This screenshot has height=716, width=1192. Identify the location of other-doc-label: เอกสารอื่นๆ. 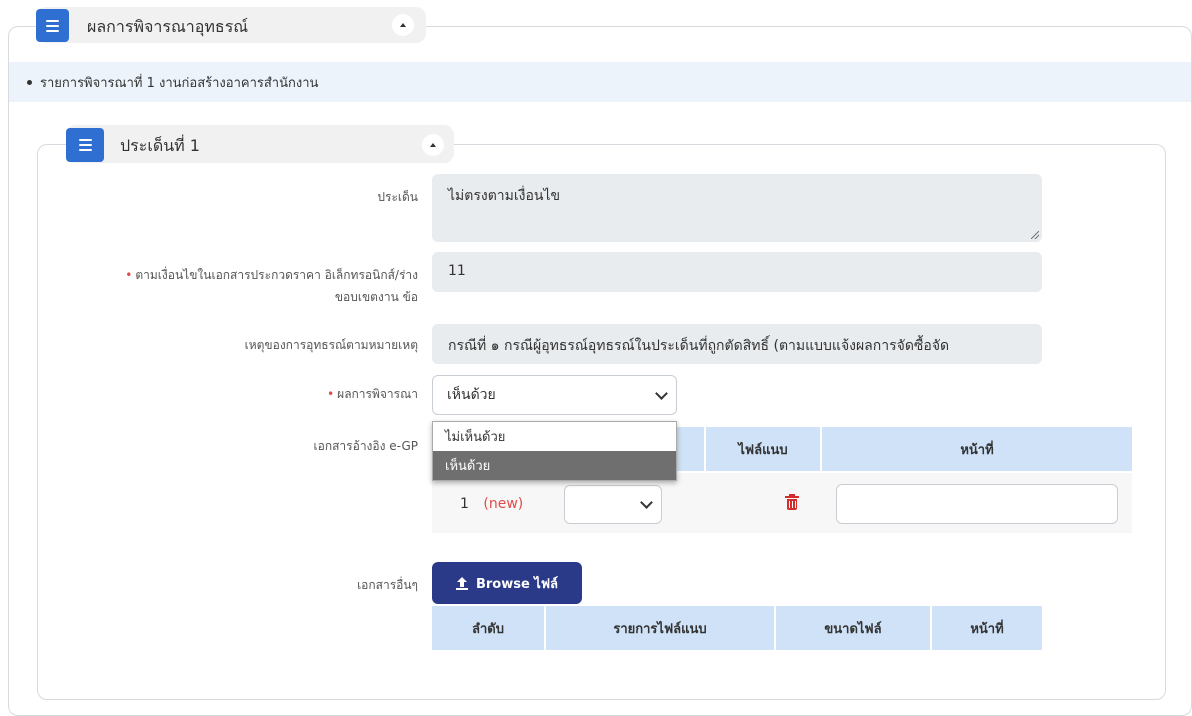
(387, 585).